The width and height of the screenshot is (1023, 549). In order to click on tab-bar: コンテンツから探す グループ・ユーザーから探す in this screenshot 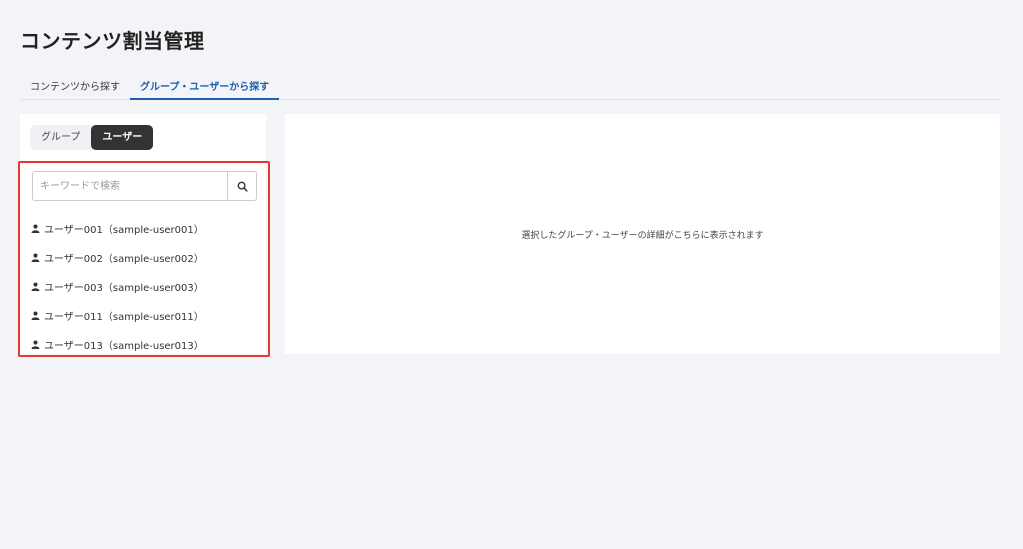, I will do `click(510, 87)`.